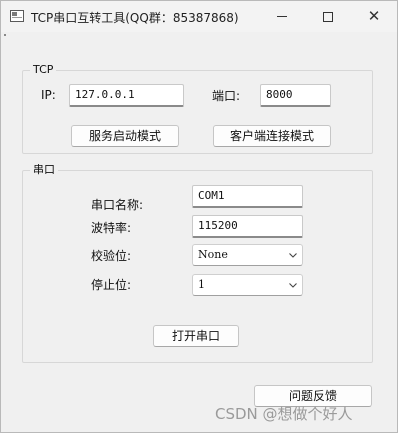 This screenshot has width=398, height=433. I want to click on minimize-button, so click(282, 16).